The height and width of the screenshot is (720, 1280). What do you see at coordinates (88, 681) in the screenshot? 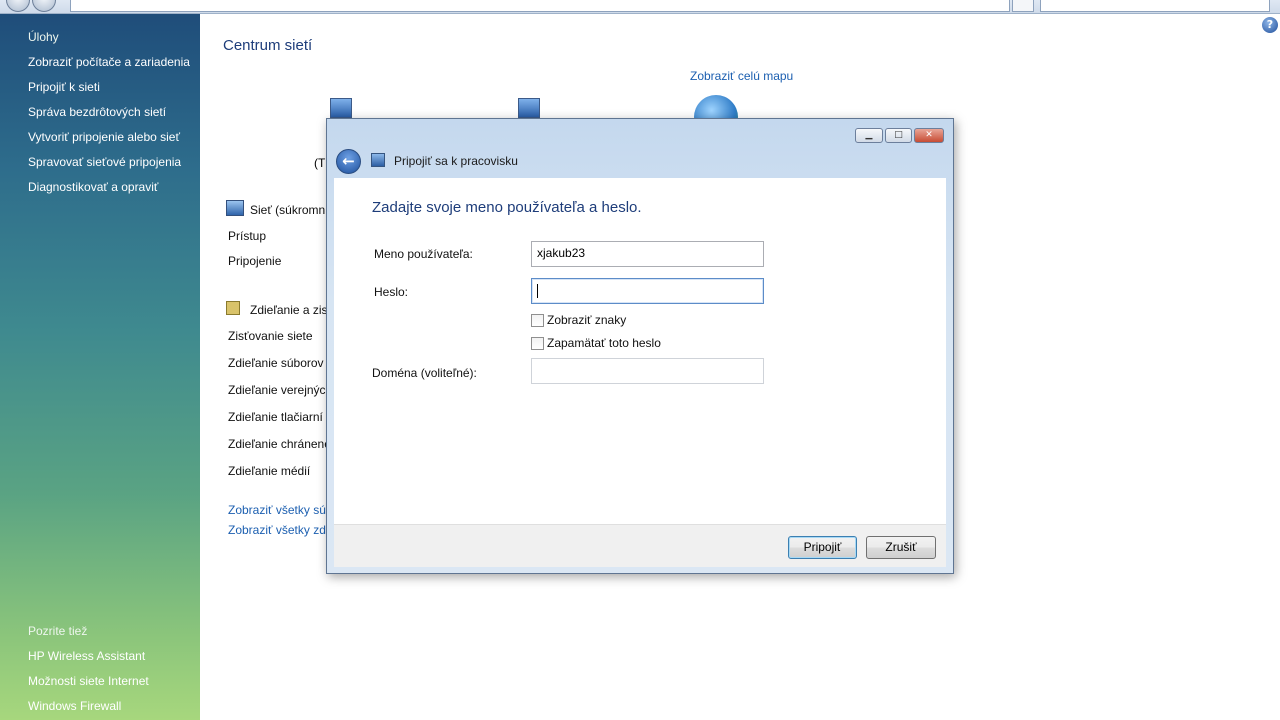
I see `sidebar-item-internet-options: Možnosti siete Internet` at bounding box center [88, 681].